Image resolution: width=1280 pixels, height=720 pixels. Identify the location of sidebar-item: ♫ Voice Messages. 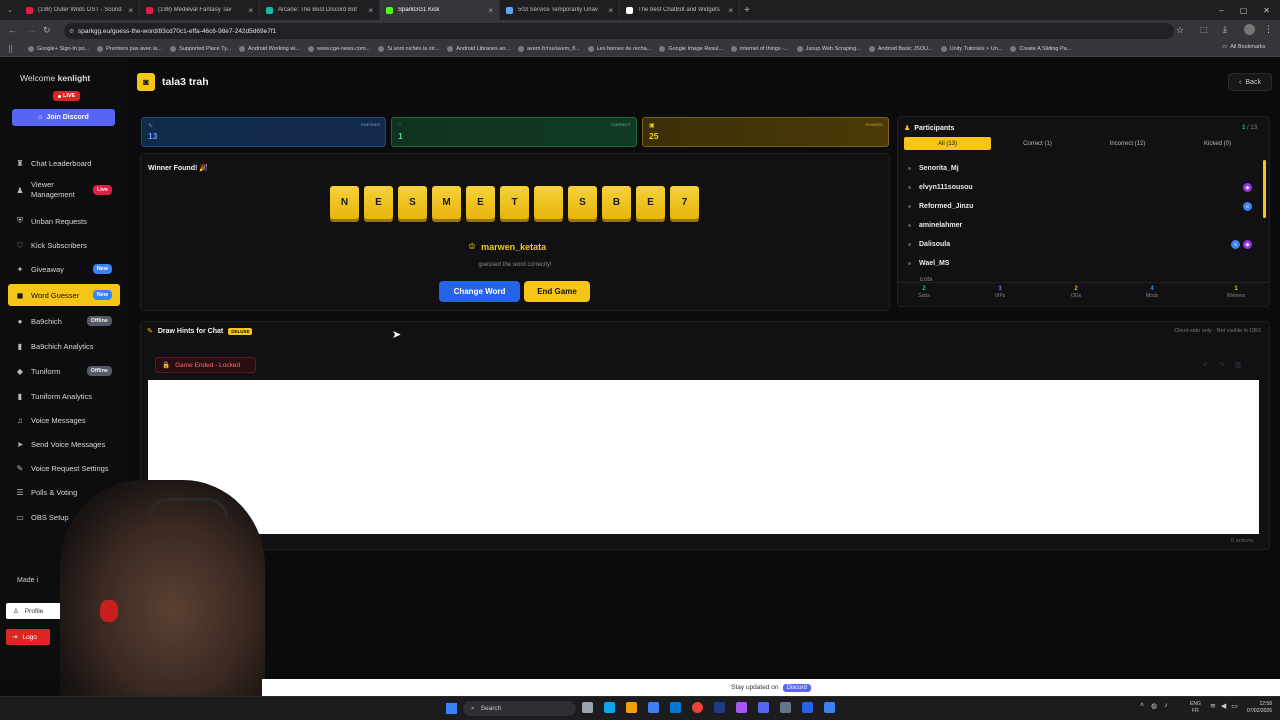
(64, 420).